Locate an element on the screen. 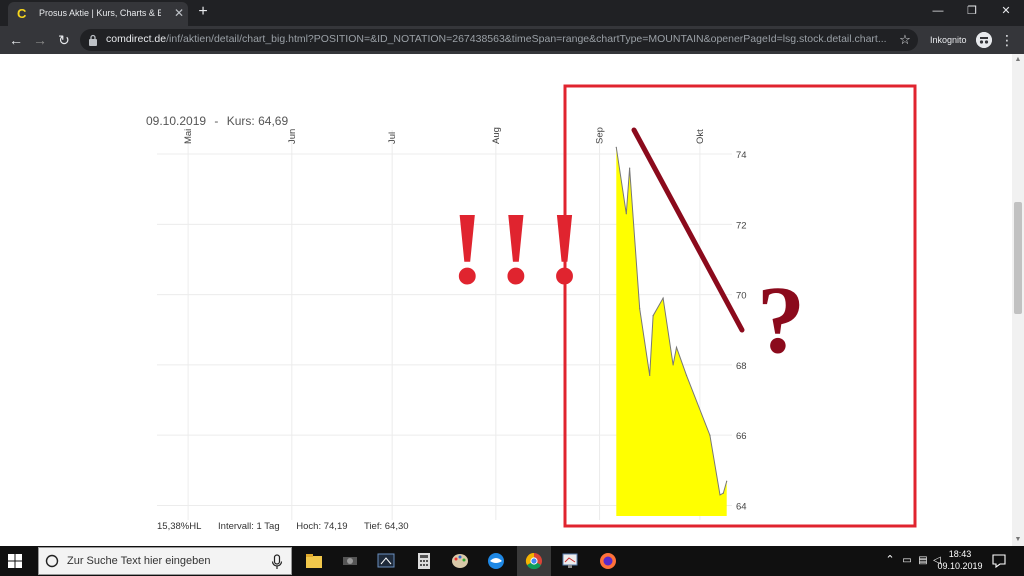  restore-button: ❐ is located at coordinates (972, 12).